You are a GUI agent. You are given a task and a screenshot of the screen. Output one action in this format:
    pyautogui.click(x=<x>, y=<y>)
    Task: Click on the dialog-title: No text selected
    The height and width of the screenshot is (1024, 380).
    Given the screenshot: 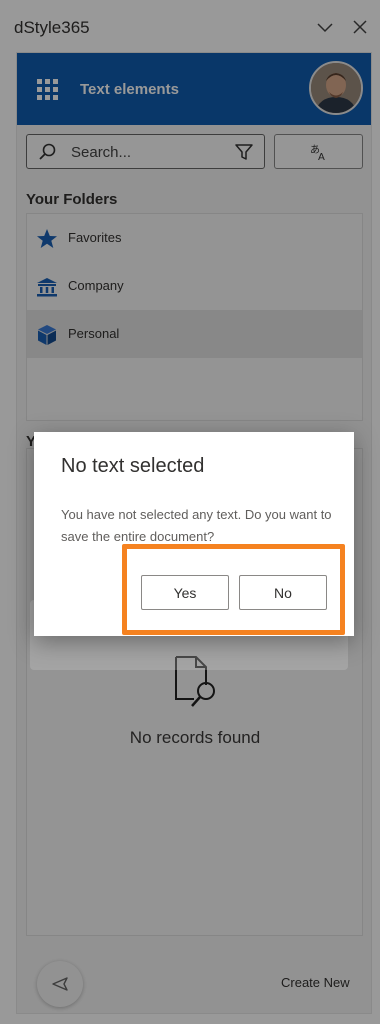 What is the action you would take?
    pyautogui.click(x=133, y=466)
    